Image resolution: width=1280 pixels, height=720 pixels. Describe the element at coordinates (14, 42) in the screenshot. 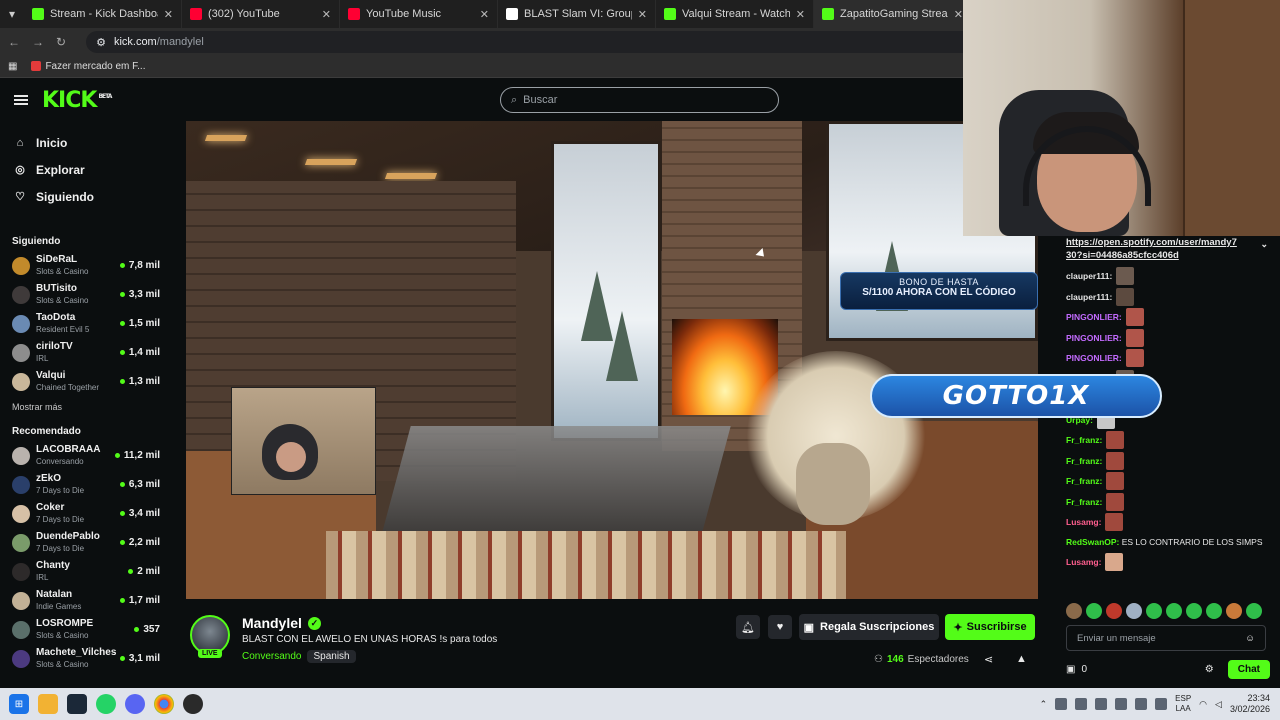

I see `back-icon: ←` at that location.